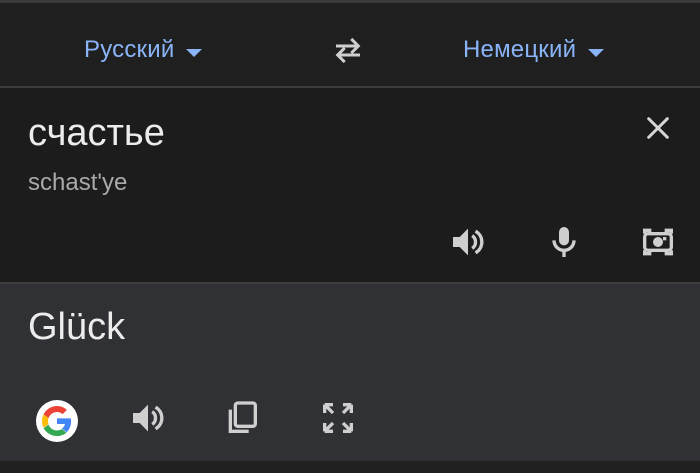 The height and width of the screenshot is (473, 700). I want to click on fullscreen-icon, so click(338, 418).